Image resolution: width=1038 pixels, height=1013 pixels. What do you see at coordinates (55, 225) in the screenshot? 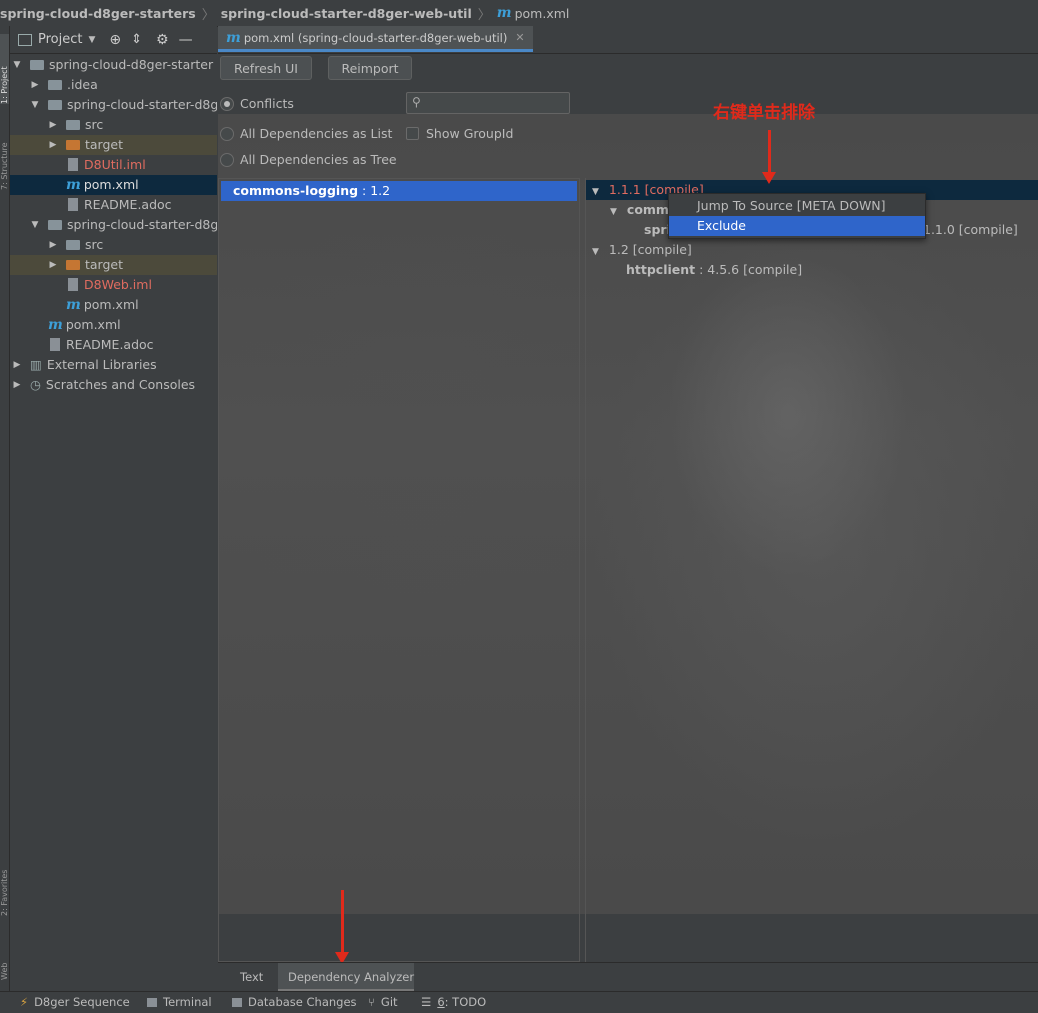
I see `module-folder-icon` at bounding box center [55, 225].